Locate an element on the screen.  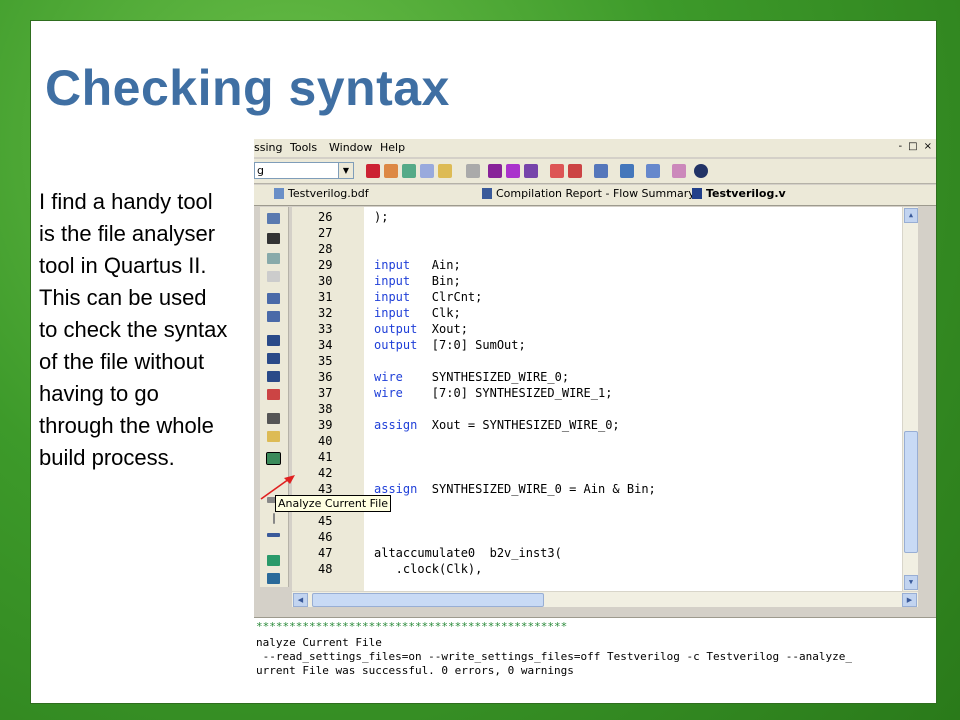
red-arrow-icon is located at coordinates (277, 487).